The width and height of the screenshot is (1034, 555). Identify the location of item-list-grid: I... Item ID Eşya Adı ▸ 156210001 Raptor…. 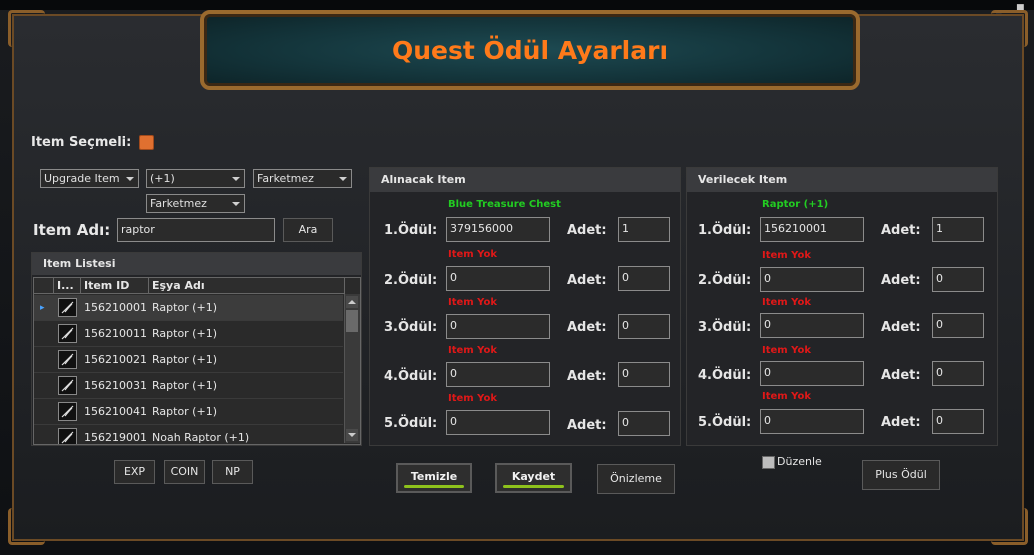
(197, 361).